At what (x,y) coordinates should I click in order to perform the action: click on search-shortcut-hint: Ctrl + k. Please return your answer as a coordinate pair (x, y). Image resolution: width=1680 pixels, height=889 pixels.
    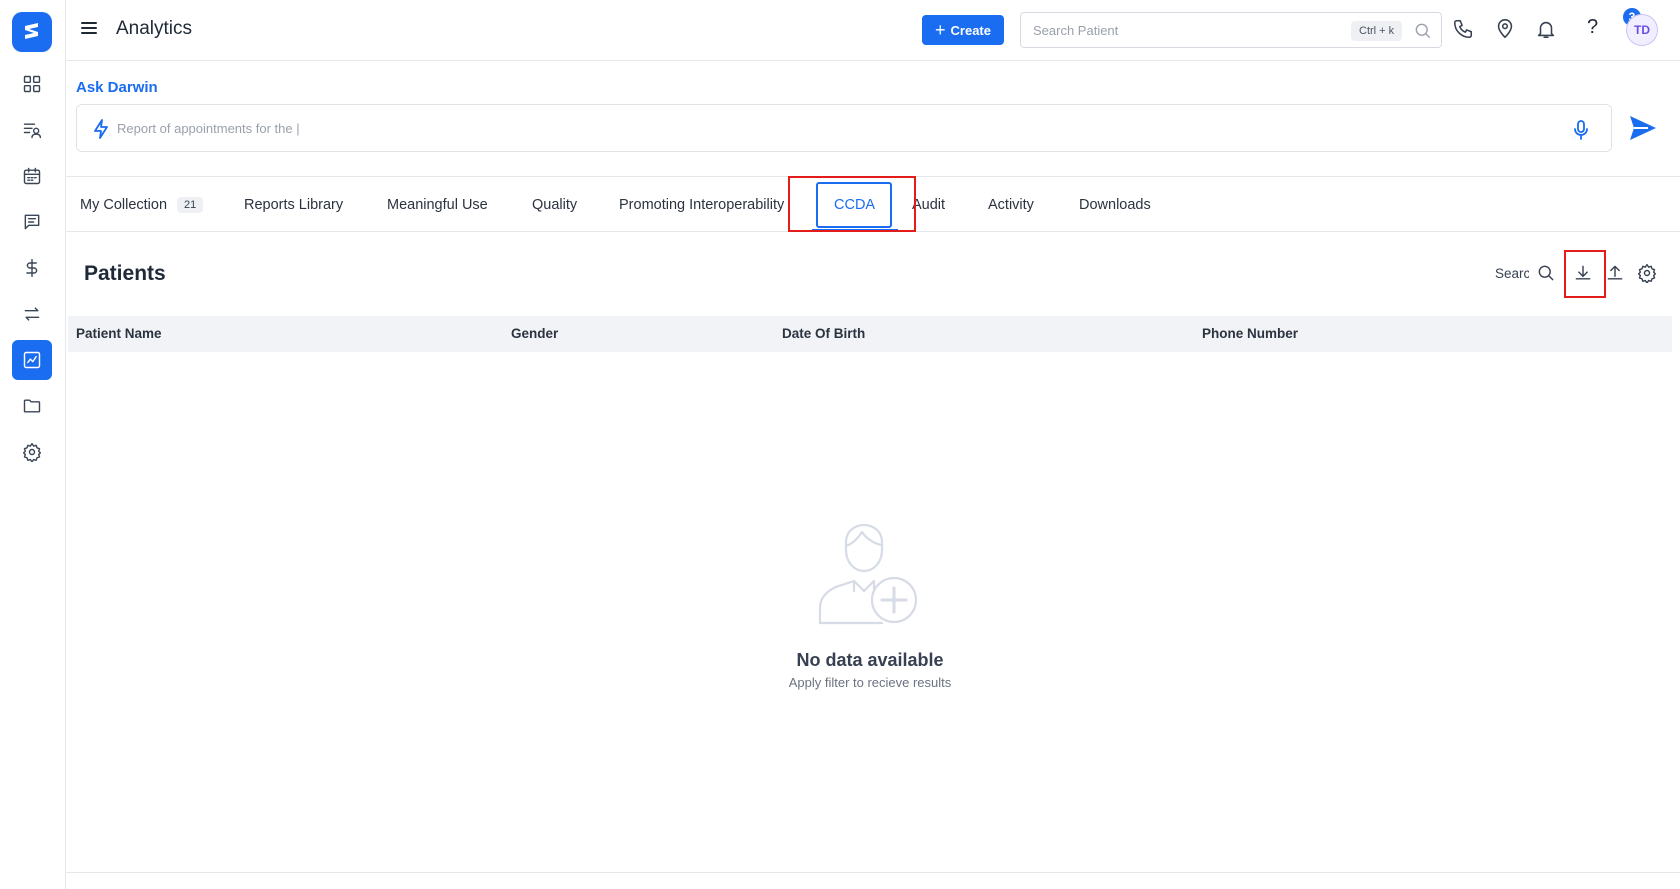
    Looking at the image, I should click on (1377, 31).